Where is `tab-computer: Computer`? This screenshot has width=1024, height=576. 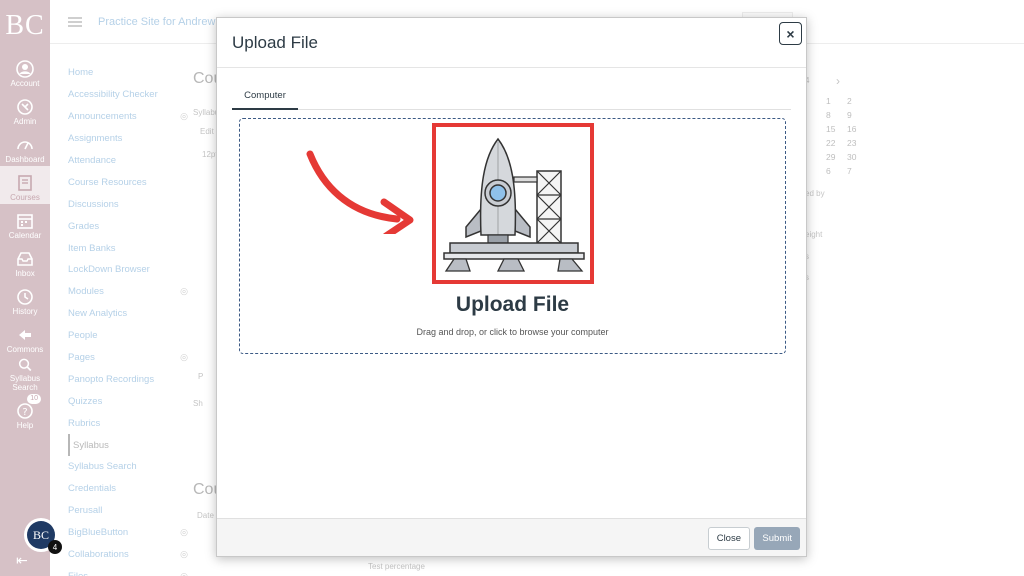
tab-computer: Computer is located at coordinates (265, 99).